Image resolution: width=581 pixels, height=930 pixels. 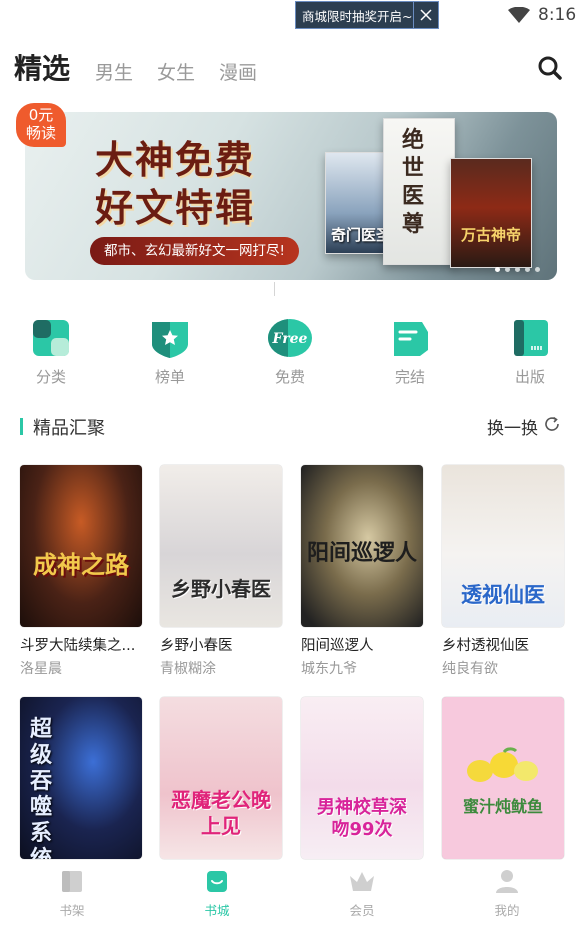 I want to click on wifi-icon, so click(x=519, y=16).